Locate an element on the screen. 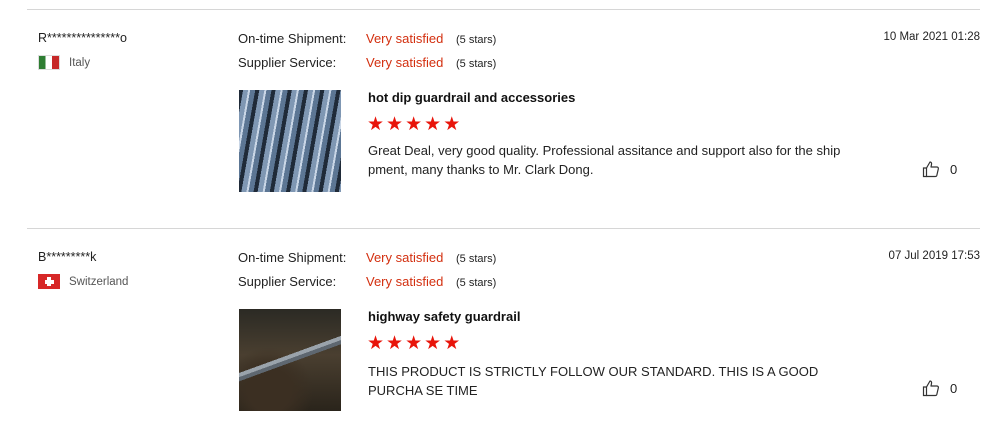  country-name: Switzerland is located at coordinates (99, 281).